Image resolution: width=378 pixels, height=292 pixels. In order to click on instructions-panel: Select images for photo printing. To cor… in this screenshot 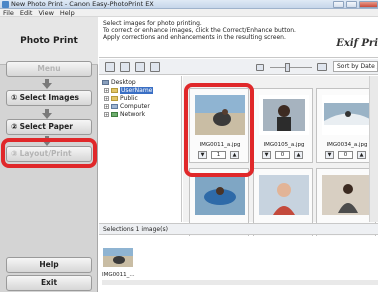, I will do `click(238, 37)`.